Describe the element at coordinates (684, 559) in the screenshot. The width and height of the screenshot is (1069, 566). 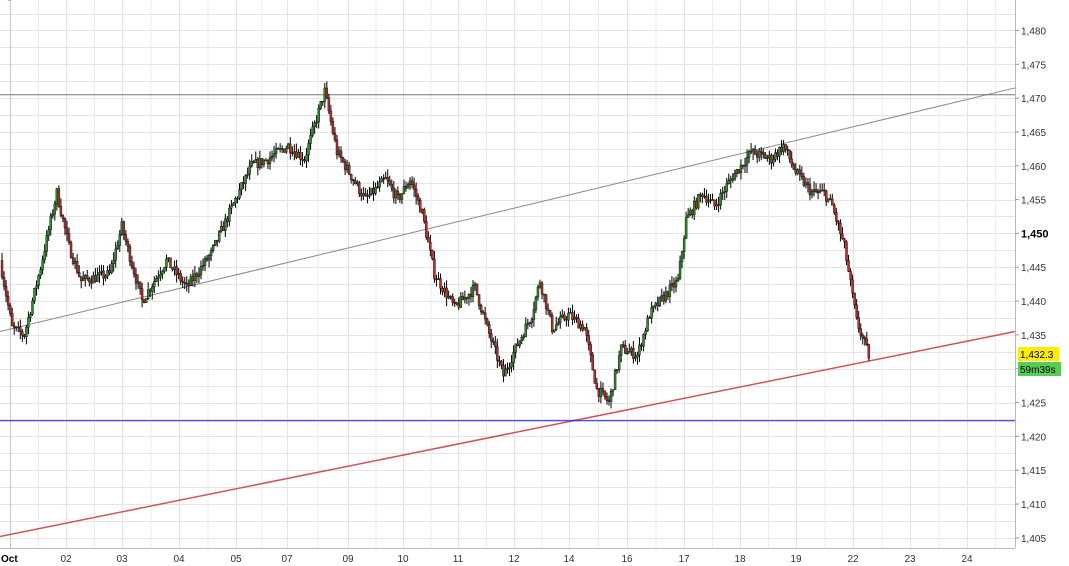
I see `x-tick-label: 17` at that location.